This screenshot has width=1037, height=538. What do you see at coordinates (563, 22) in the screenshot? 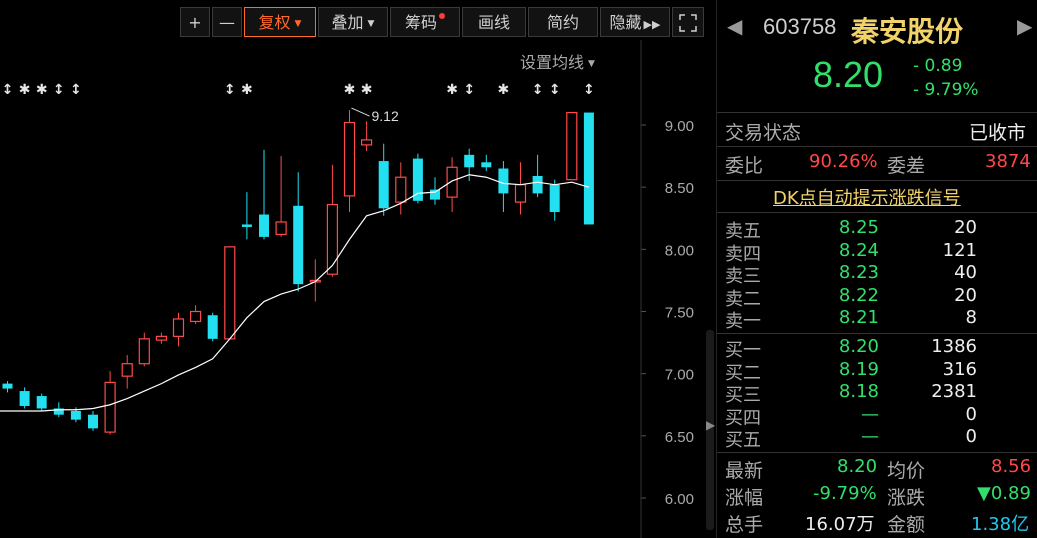
I see `simple-mode-button: 简约` at bounding box center [563, 22].